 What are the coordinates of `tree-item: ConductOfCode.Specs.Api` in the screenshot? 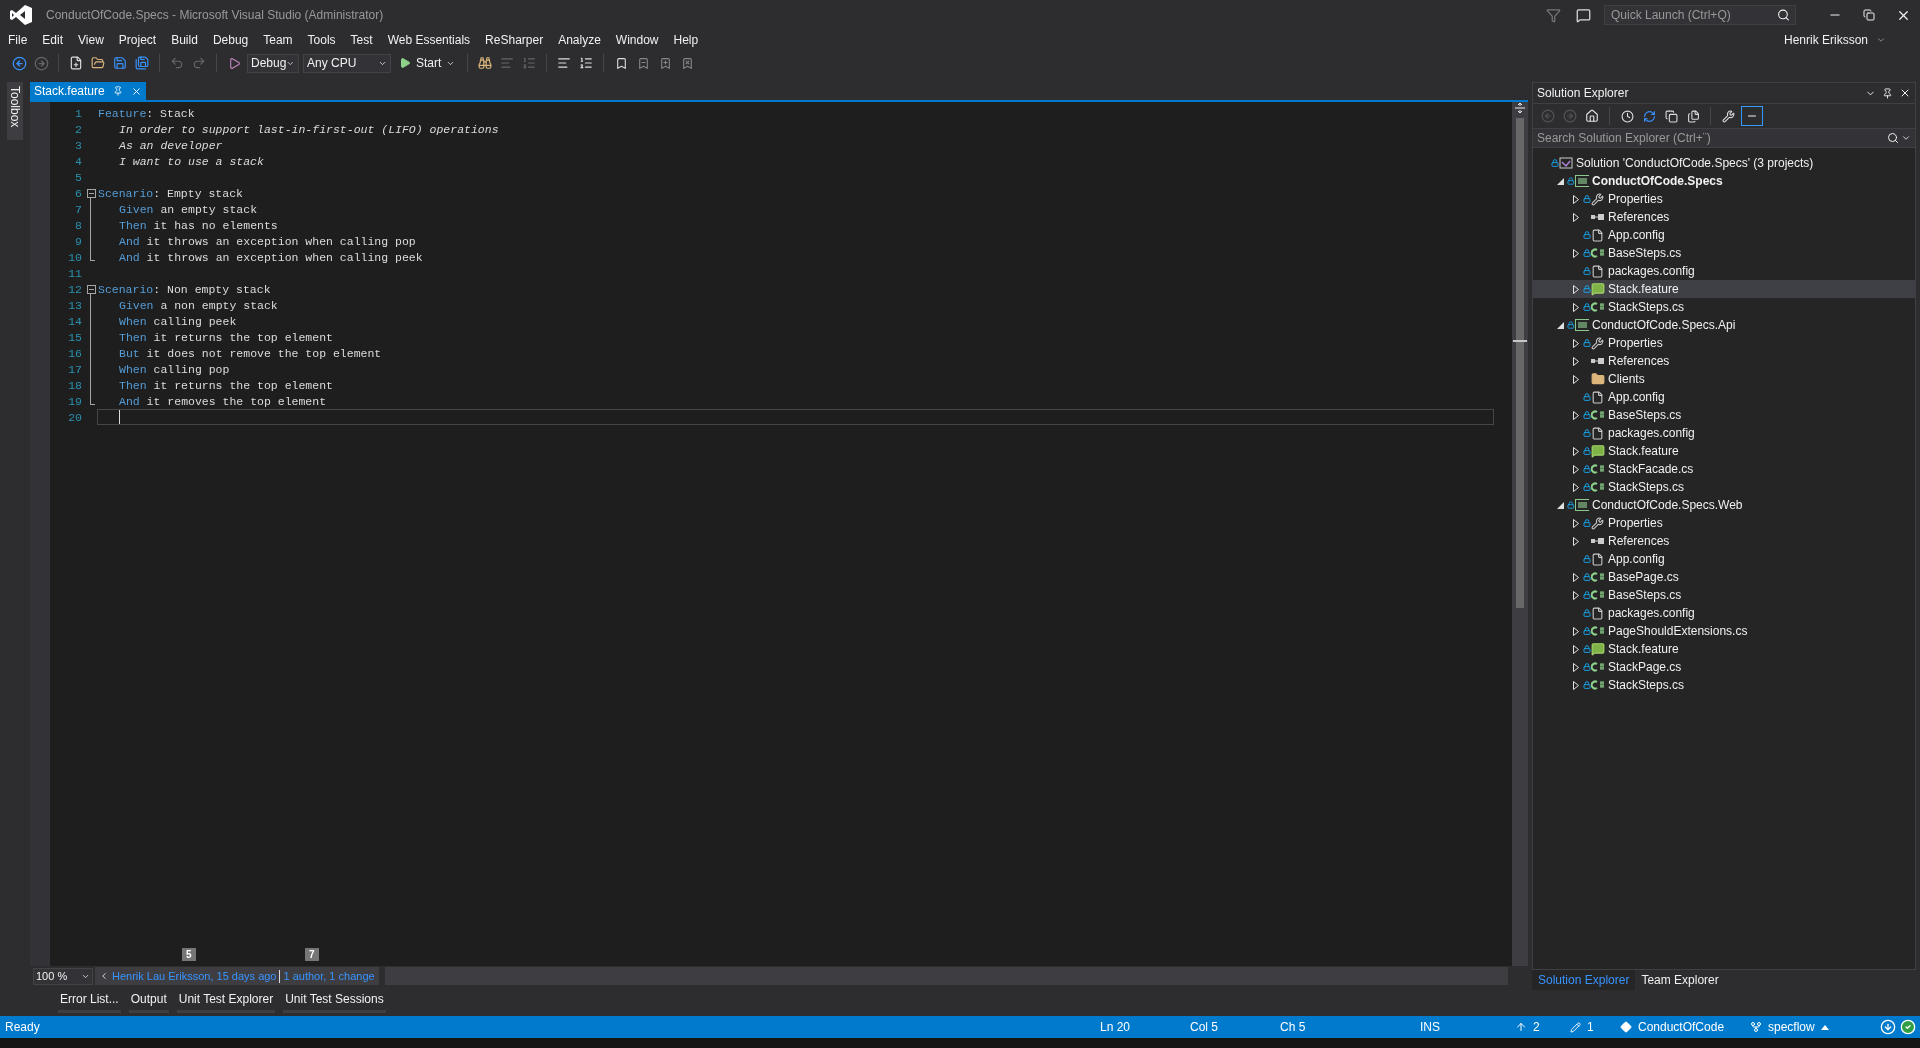 It's located at (1724, 325).